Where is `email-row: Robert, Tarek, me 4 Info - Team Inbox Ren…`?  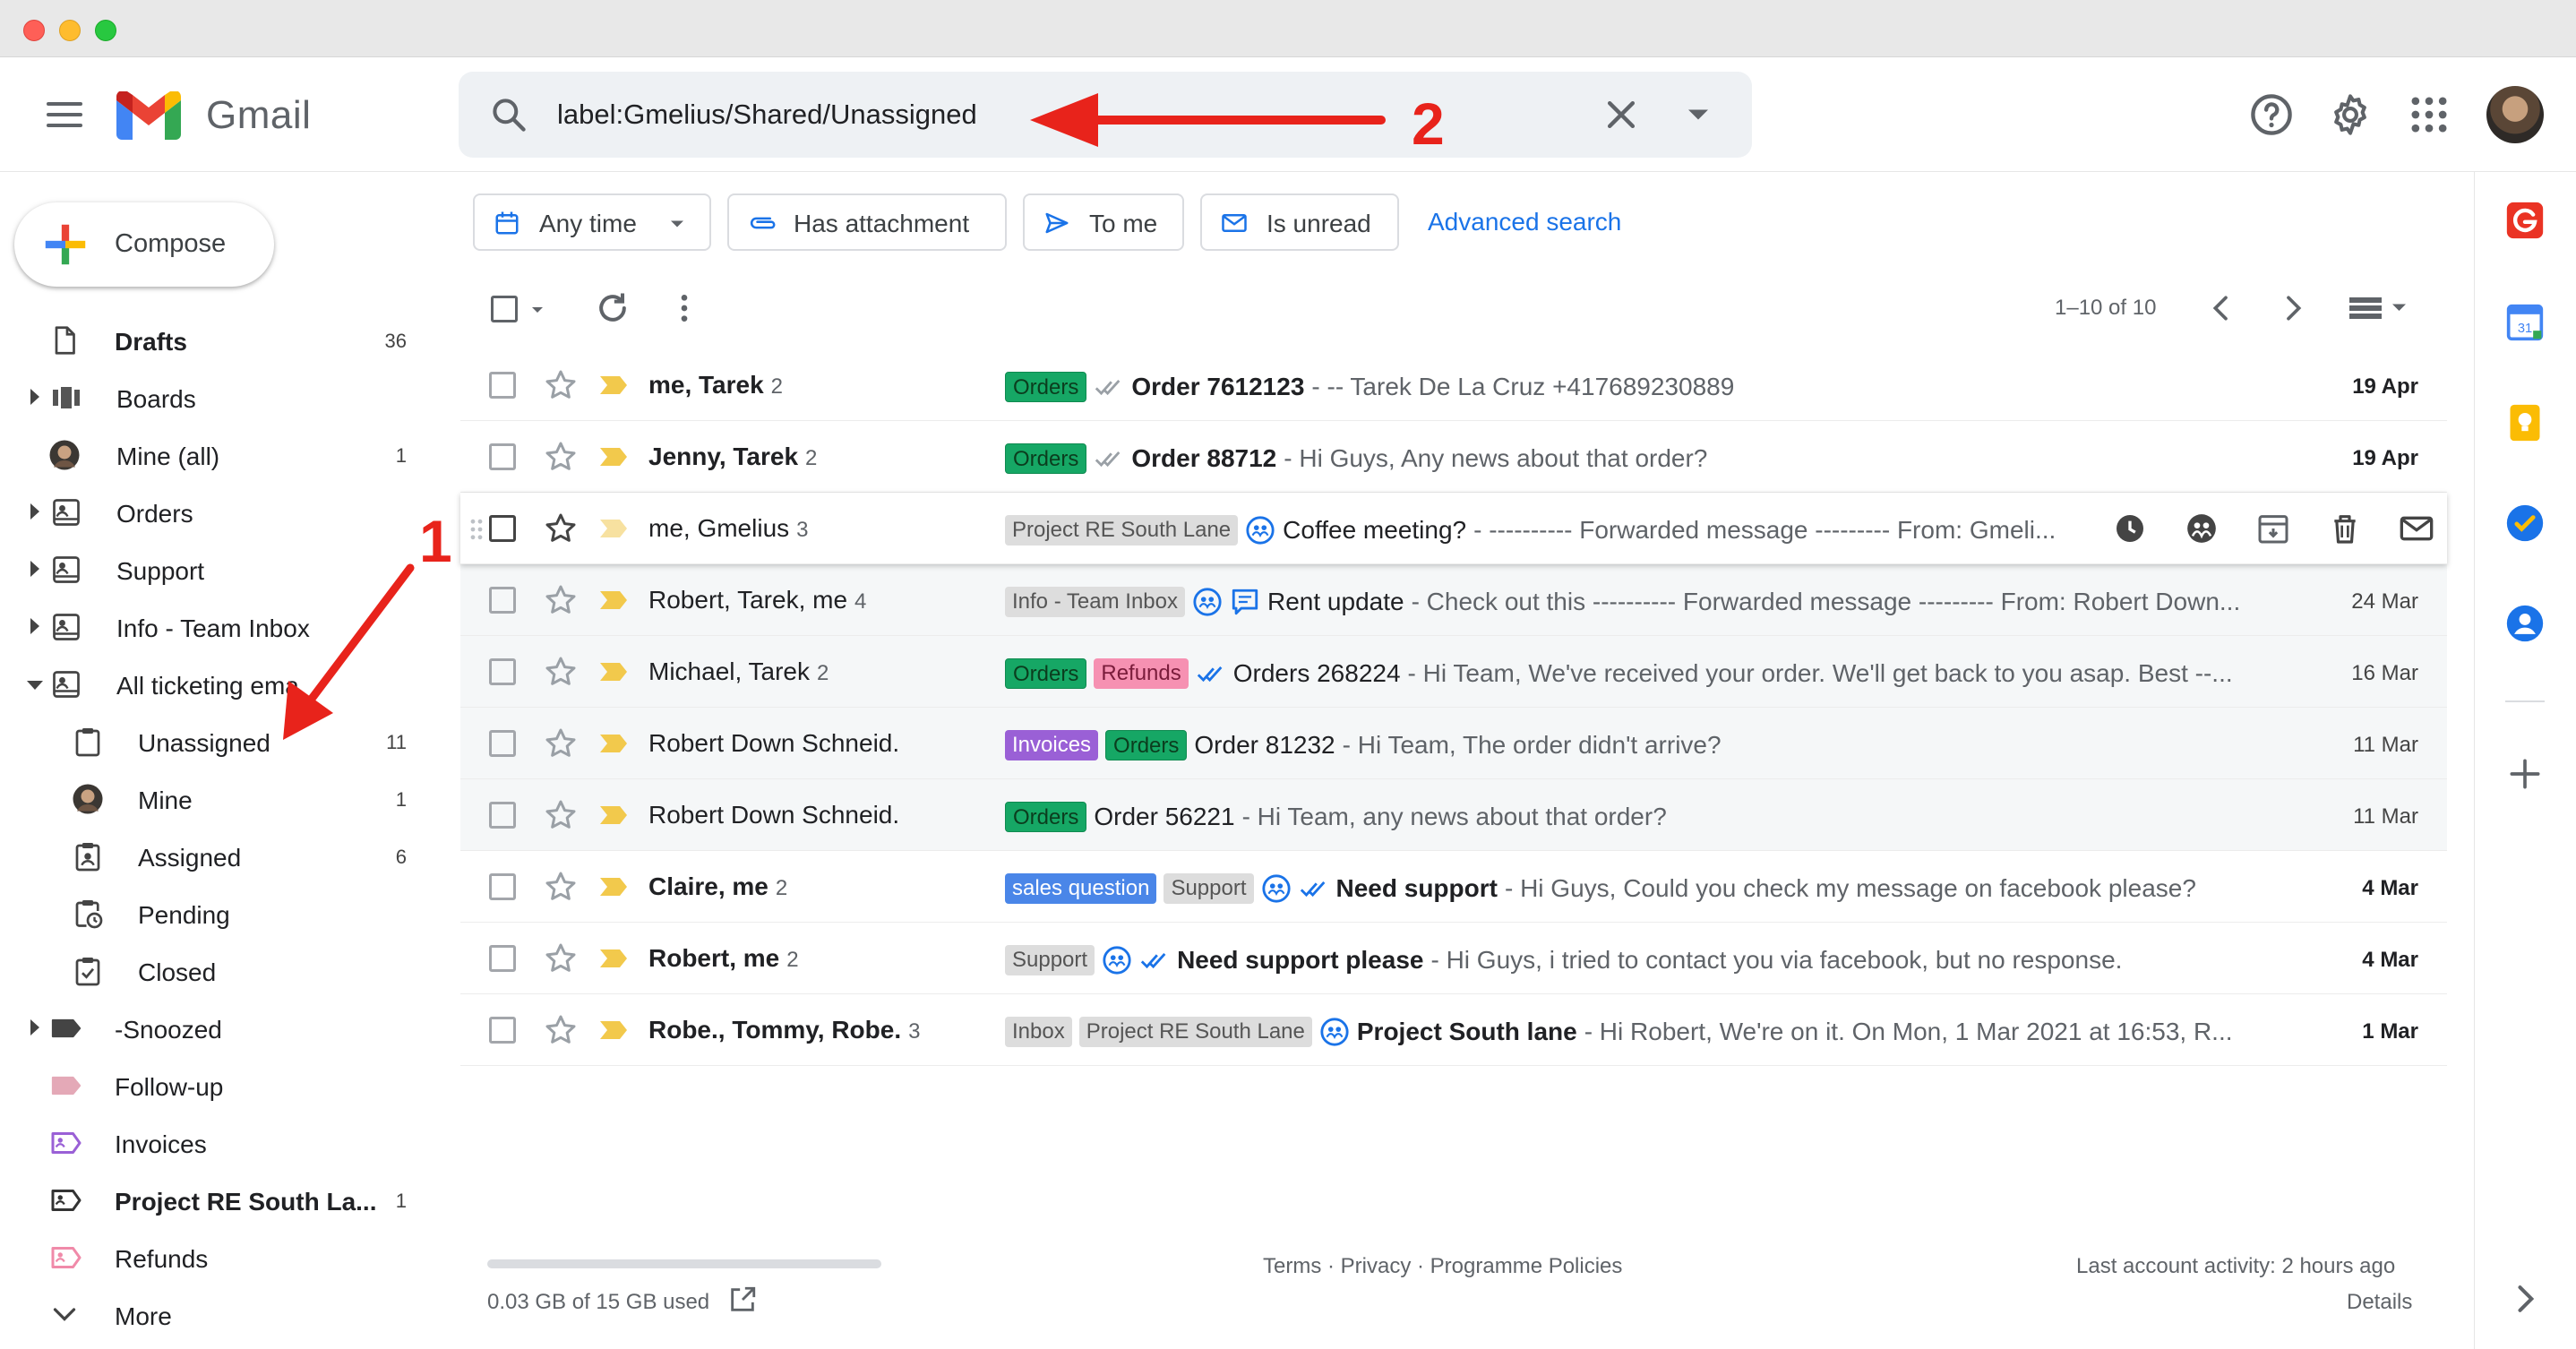 email-row: Robert, Tarek, me 4 Info - Team Inbox Ren… is located at coordinates (1453, 600).